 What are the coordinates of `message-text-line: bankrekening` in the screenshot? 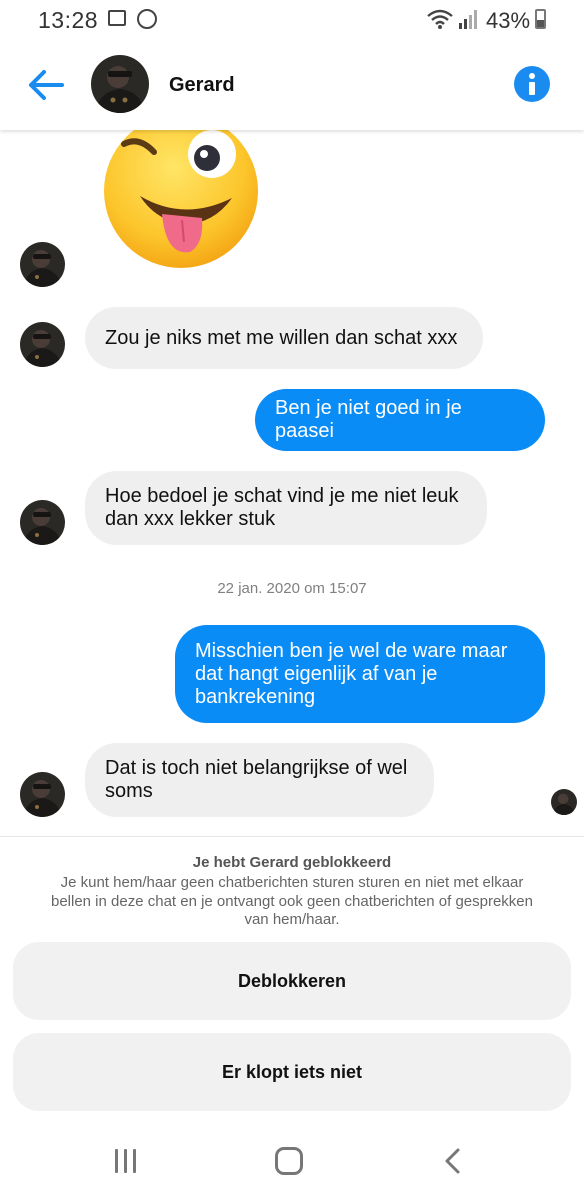 It's located at (255, 696).